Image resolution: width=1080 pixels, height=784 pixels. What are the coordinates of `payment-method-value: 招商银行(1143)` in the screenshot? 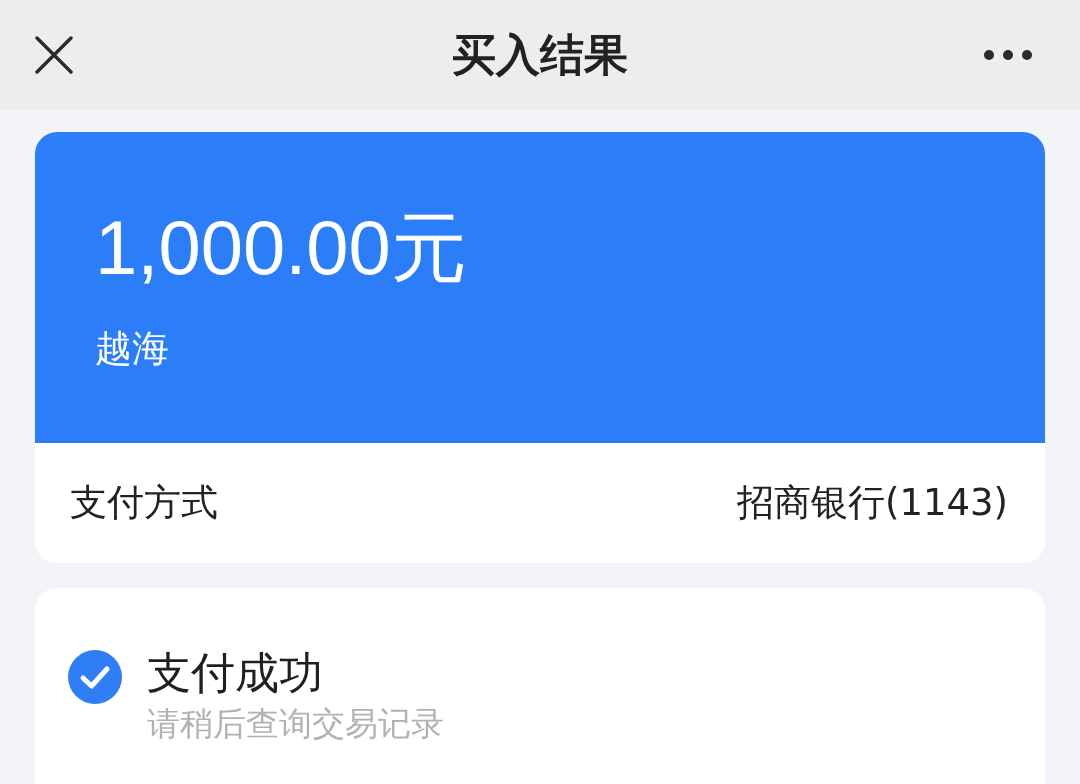 It's located at (872, 503).